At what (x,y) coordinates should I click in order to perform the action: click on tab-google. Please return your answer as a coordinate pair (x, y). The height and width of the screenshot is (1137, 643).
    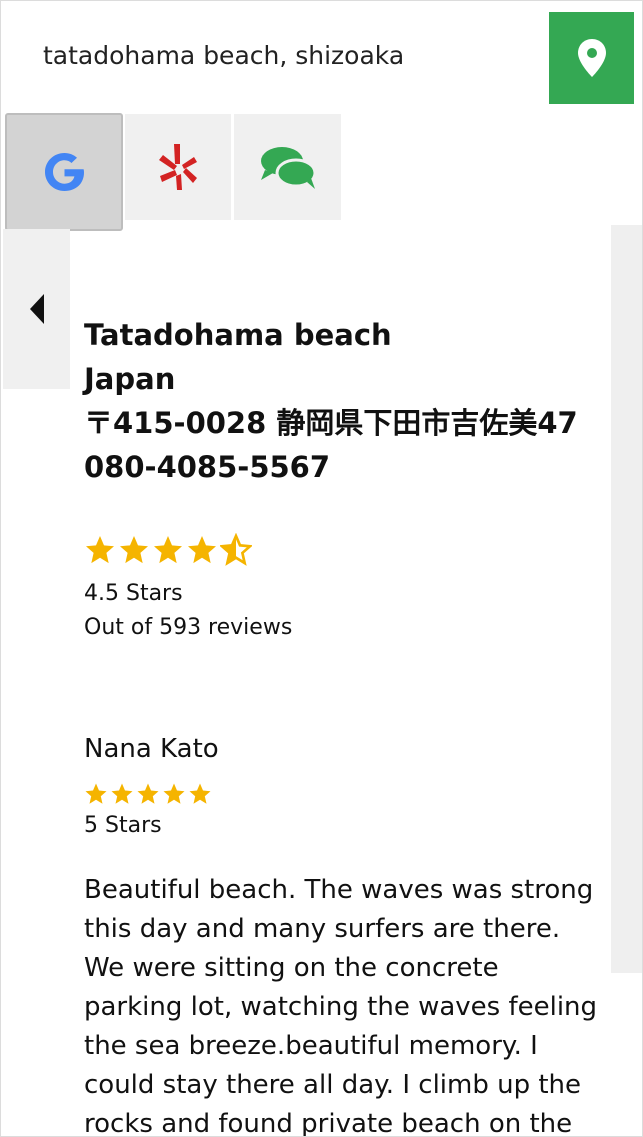
    Looking at the image, I should click on (64, 172).